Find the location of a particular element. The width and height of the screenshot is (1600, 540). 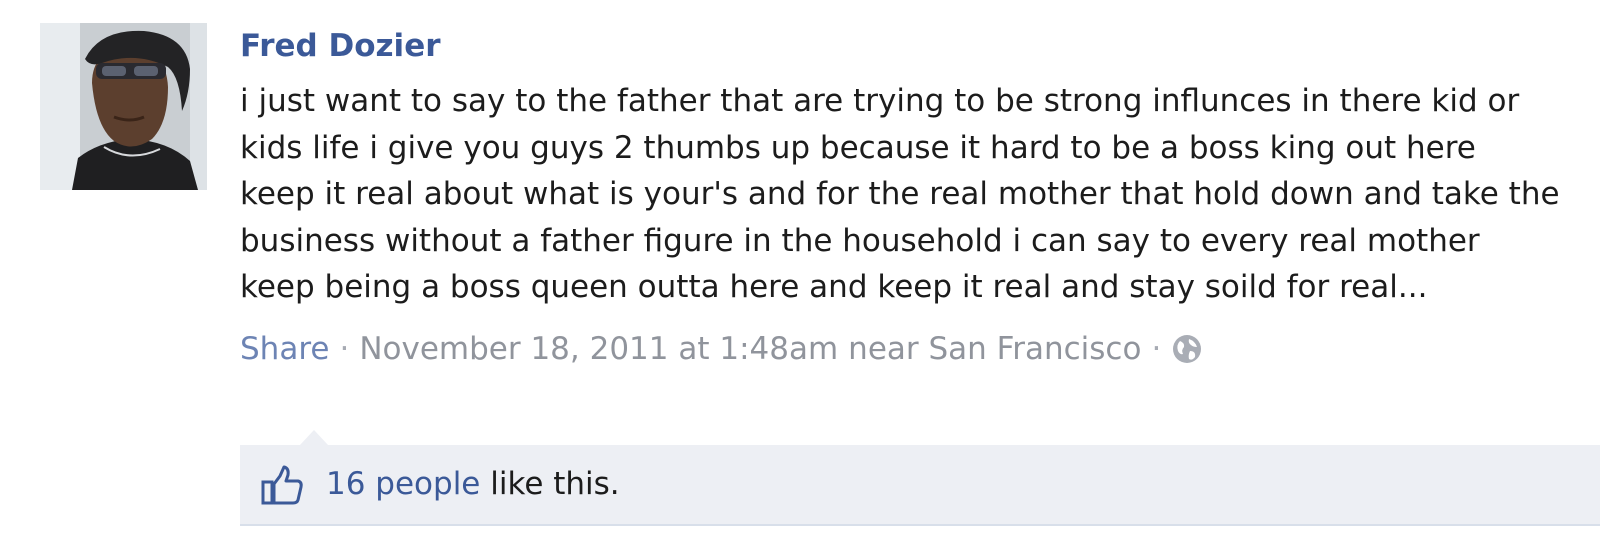

likes-bar: 16 people like this. is located at coordinates (920, 485).